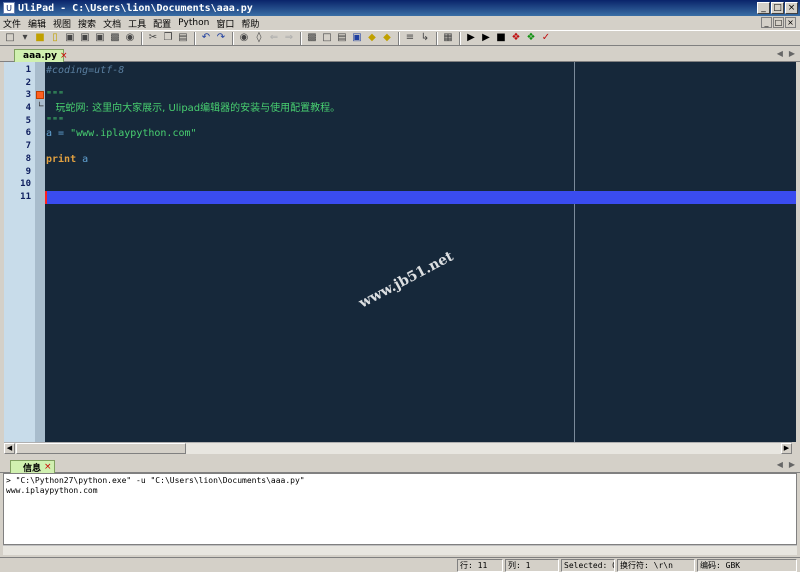 This screenshot has height=572, width=800. Describe the element at coordinates (130, 38) in the screenshot. I see `print-preview-icon: ◉` at that location.